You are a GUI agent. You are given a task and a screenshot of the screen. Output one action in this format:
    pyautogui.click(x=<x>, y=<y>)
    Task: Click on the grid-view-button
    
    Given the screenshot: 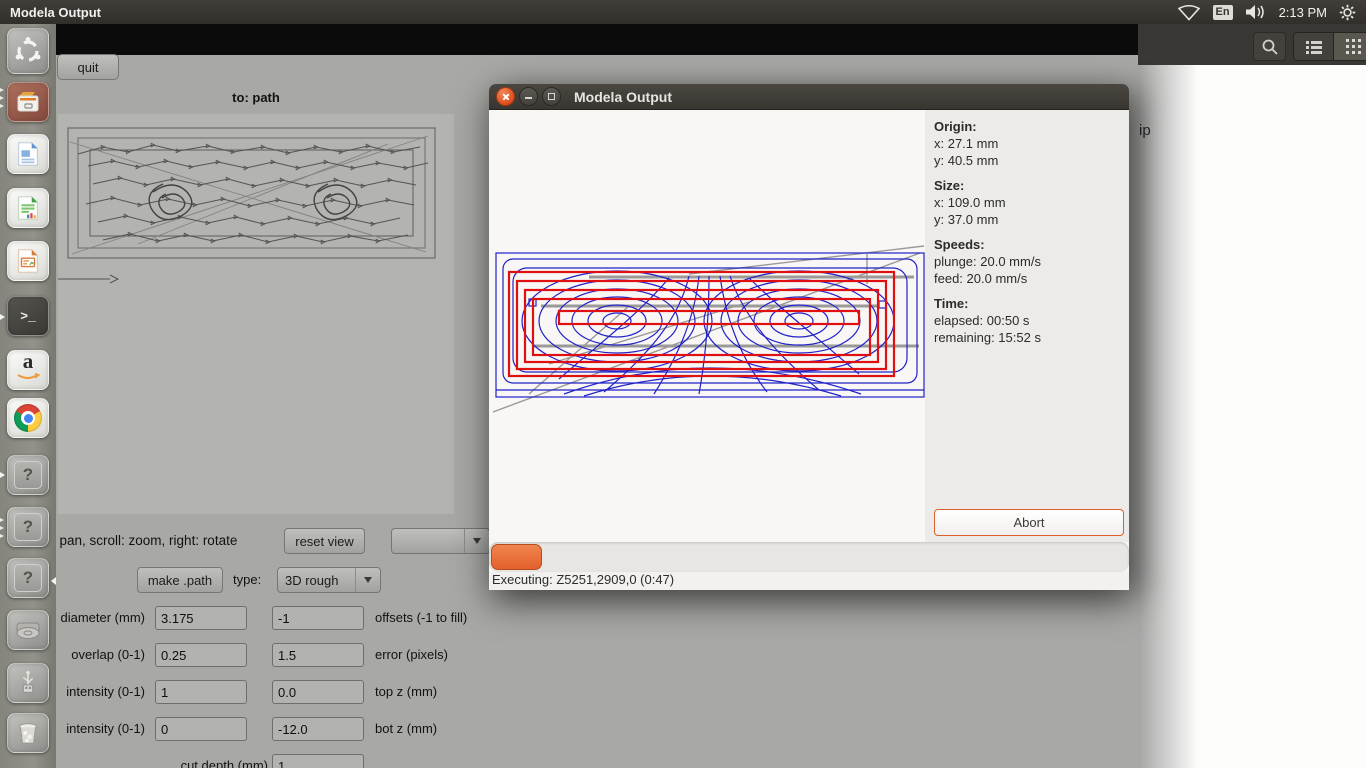 What is the action you would take?
    pyautogui.click(x=1349, y=46)
    